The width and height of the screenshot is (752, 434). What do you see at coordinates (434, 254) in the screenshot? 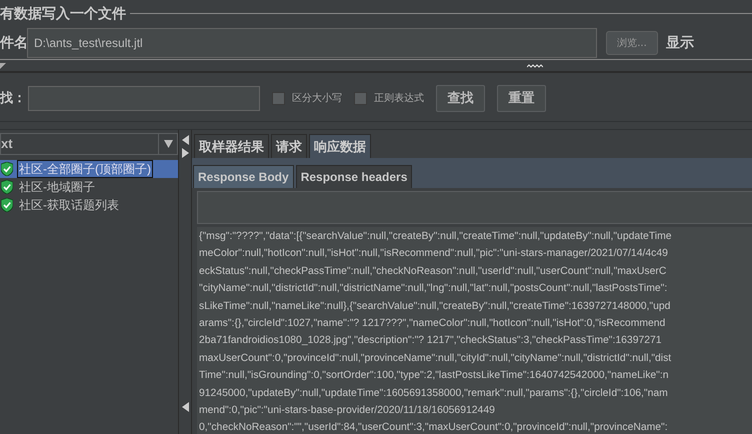
I see `response-text-line: meColor":null,"hotIcon":null,"isHot":null,"isRecommend":null,"pic":"uni-stars-manager/2021/07/14/4c49` at bounding box center [434, 254].